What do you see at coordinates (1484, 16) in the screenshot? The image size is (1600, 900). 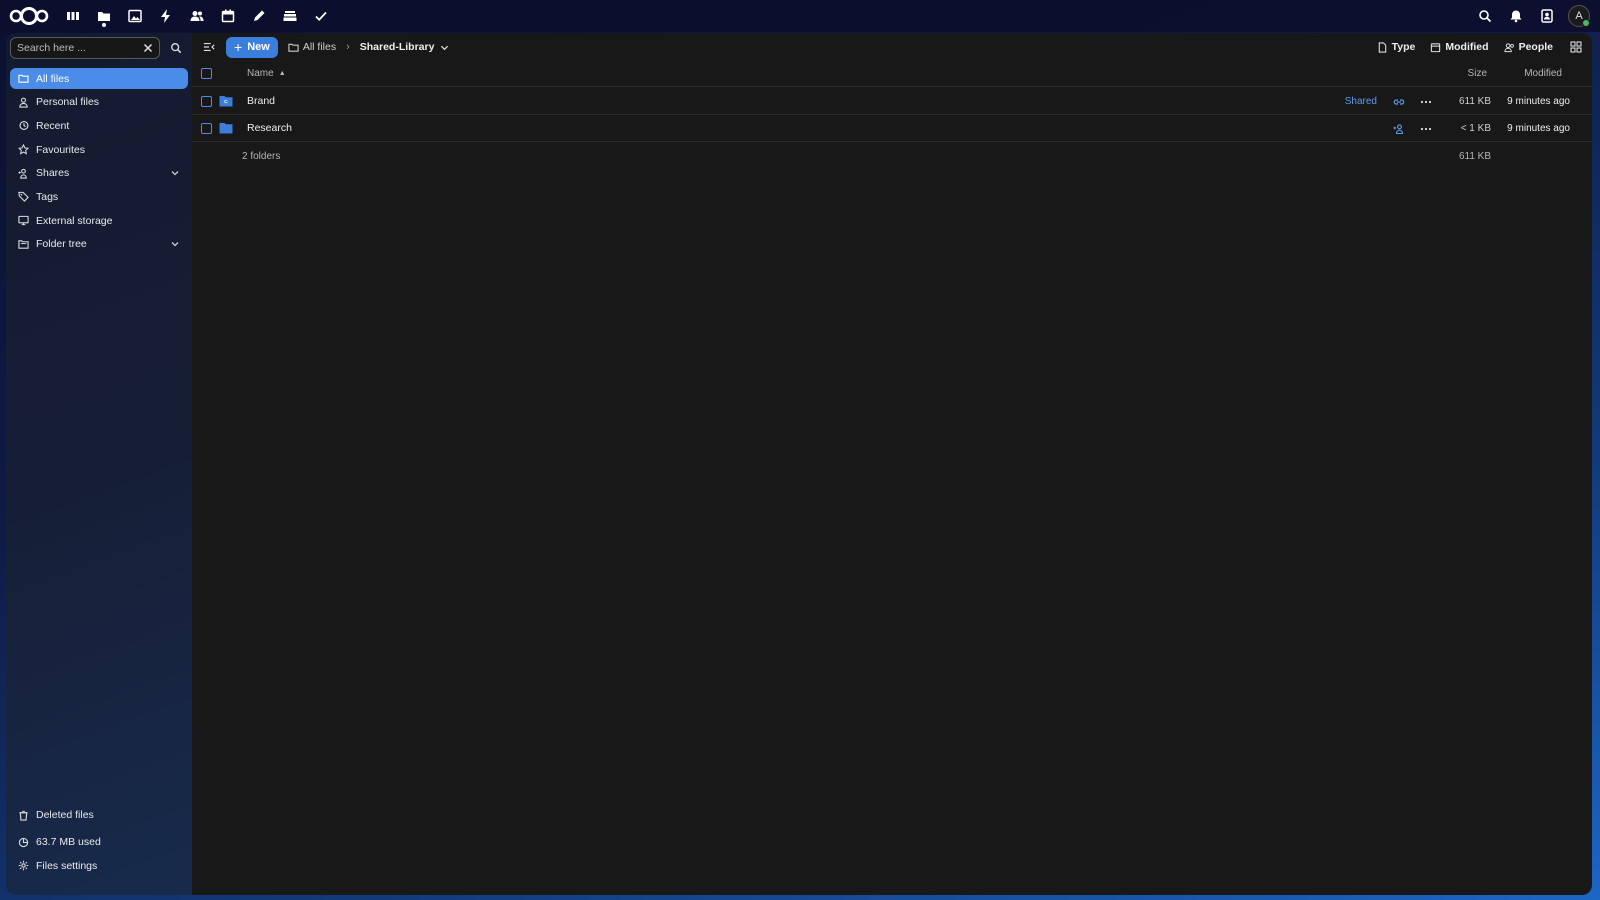 I see `unified-search-icon` at bounding box center [1484, 16].